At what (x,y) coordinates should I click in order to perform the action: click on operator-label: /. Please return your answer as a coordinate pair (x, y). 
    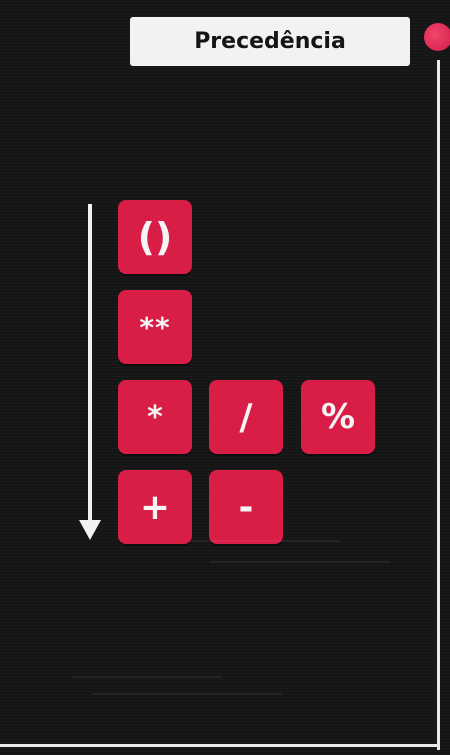
    Looking at the image, I should click on (246, 417).